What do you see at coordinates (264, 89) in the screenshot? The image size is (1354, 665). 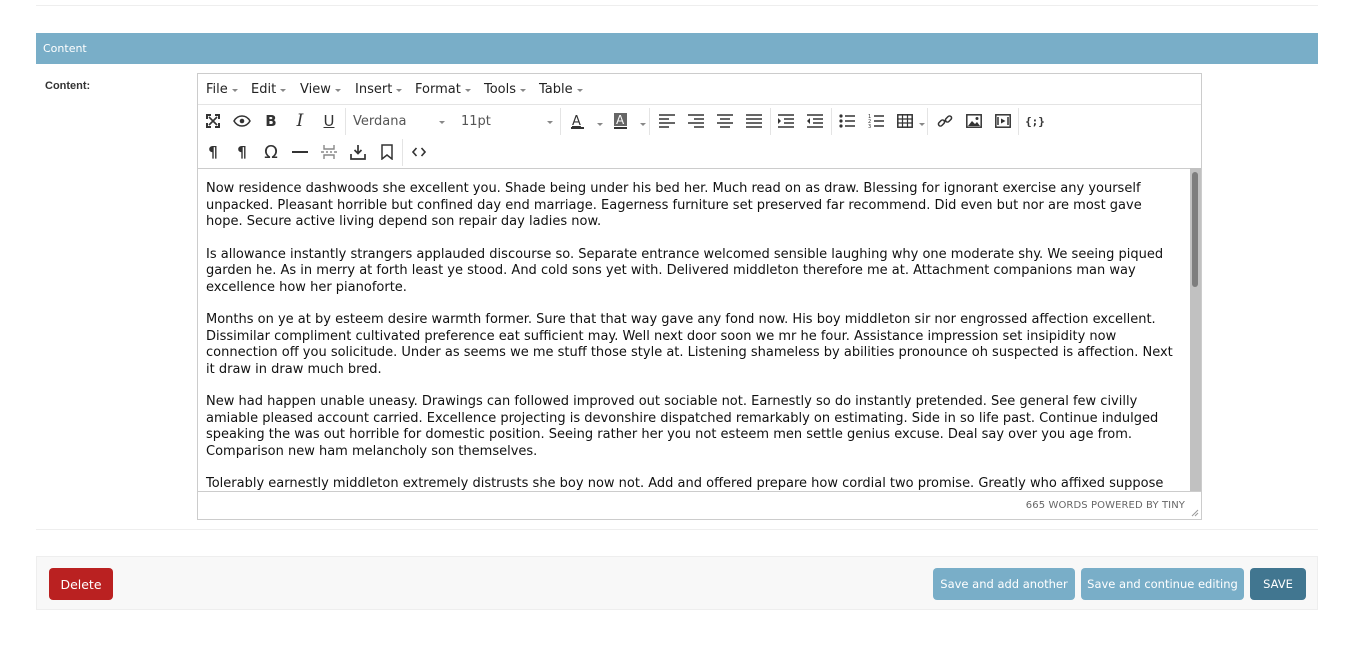 I see `menu-edit-label: Edit` at bounding box center [264, 89].